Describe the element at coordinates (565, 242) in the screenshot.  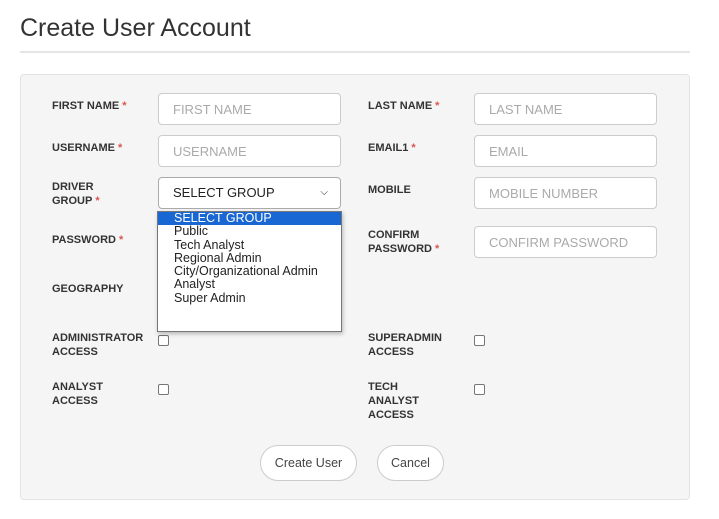
I see `confirm-password-input` at that location.